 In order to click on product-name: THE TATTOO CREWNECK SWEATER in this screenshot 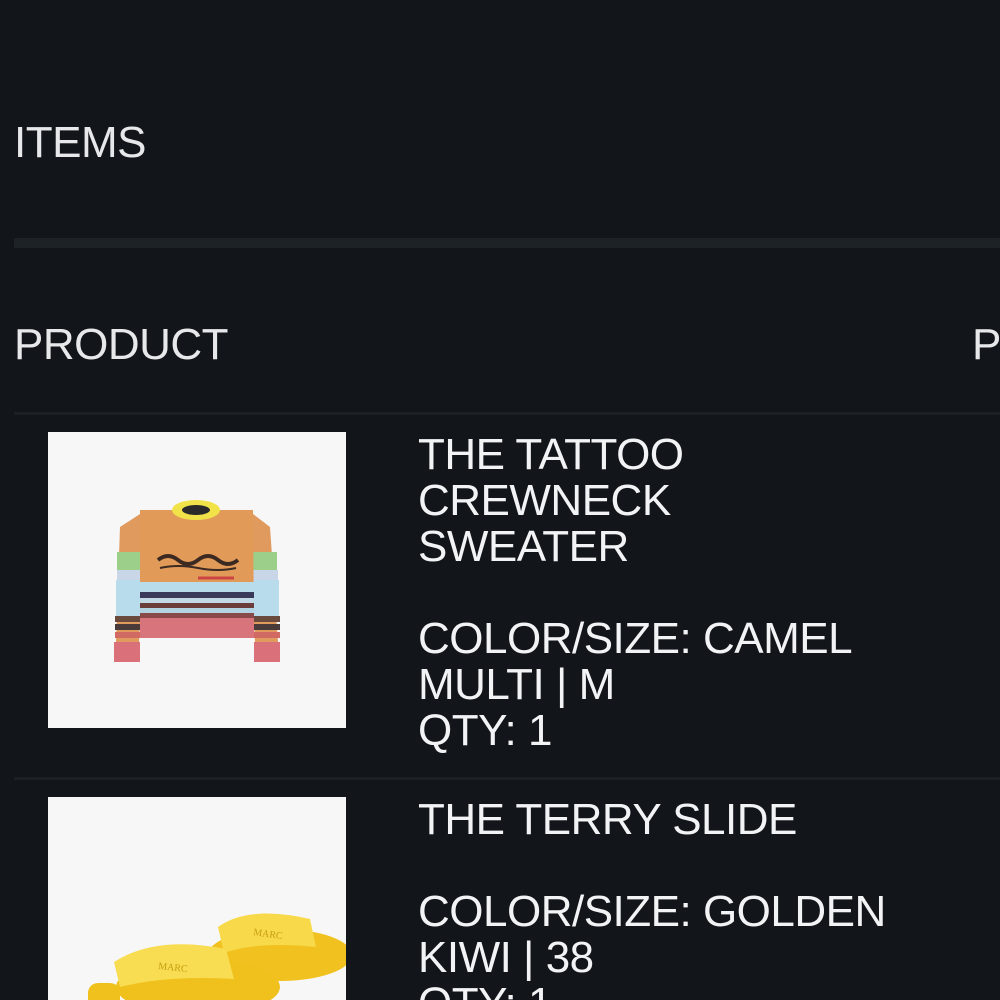, I will do `click(703, 501)`.